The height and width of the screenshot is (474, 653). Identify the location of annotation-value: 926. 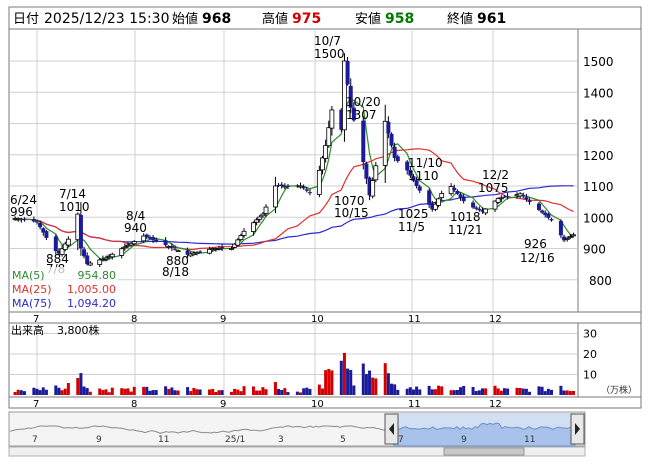
(535, 244).